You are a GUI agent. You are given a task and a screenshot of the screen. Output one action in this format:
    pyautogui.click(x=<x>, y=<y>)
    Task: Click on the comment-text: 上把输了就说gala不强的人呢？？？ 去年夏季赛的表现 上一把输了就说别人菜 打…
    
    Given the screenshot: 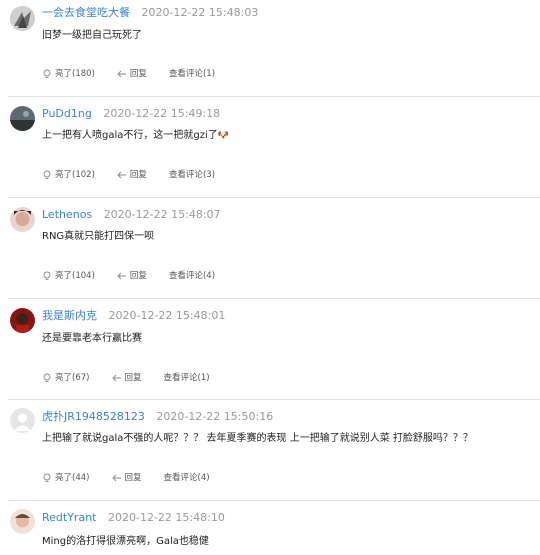 What is the action you would take?
    pyautogui.click(x=257, y=438)
    